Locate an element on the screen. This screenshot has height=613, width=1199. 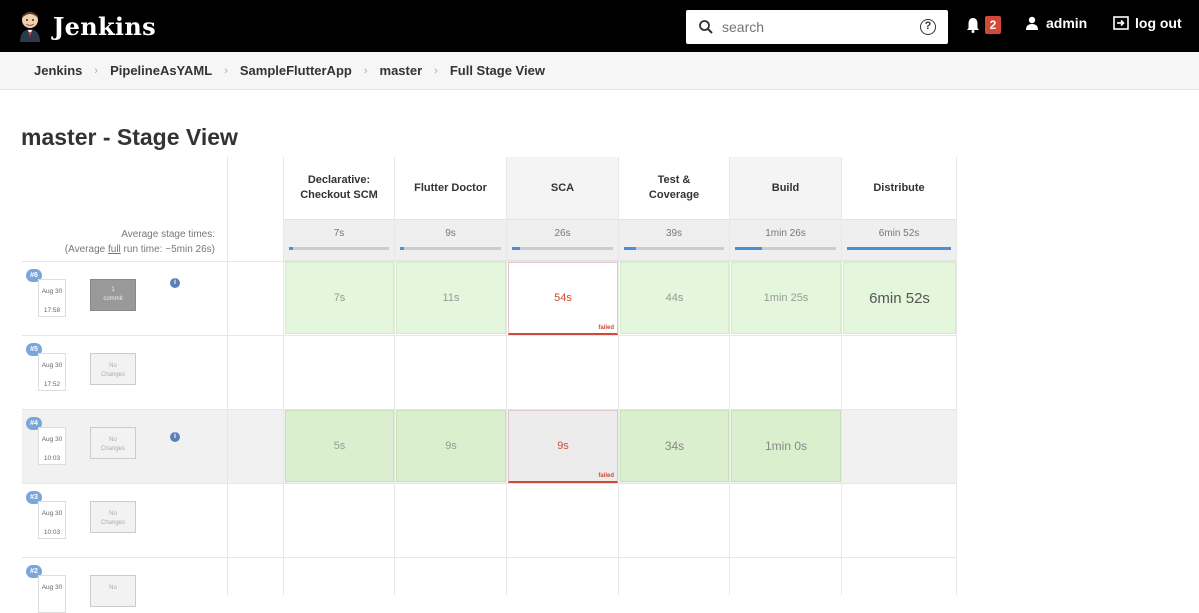
logout-link: log out is located at coordinates (1147, 23).